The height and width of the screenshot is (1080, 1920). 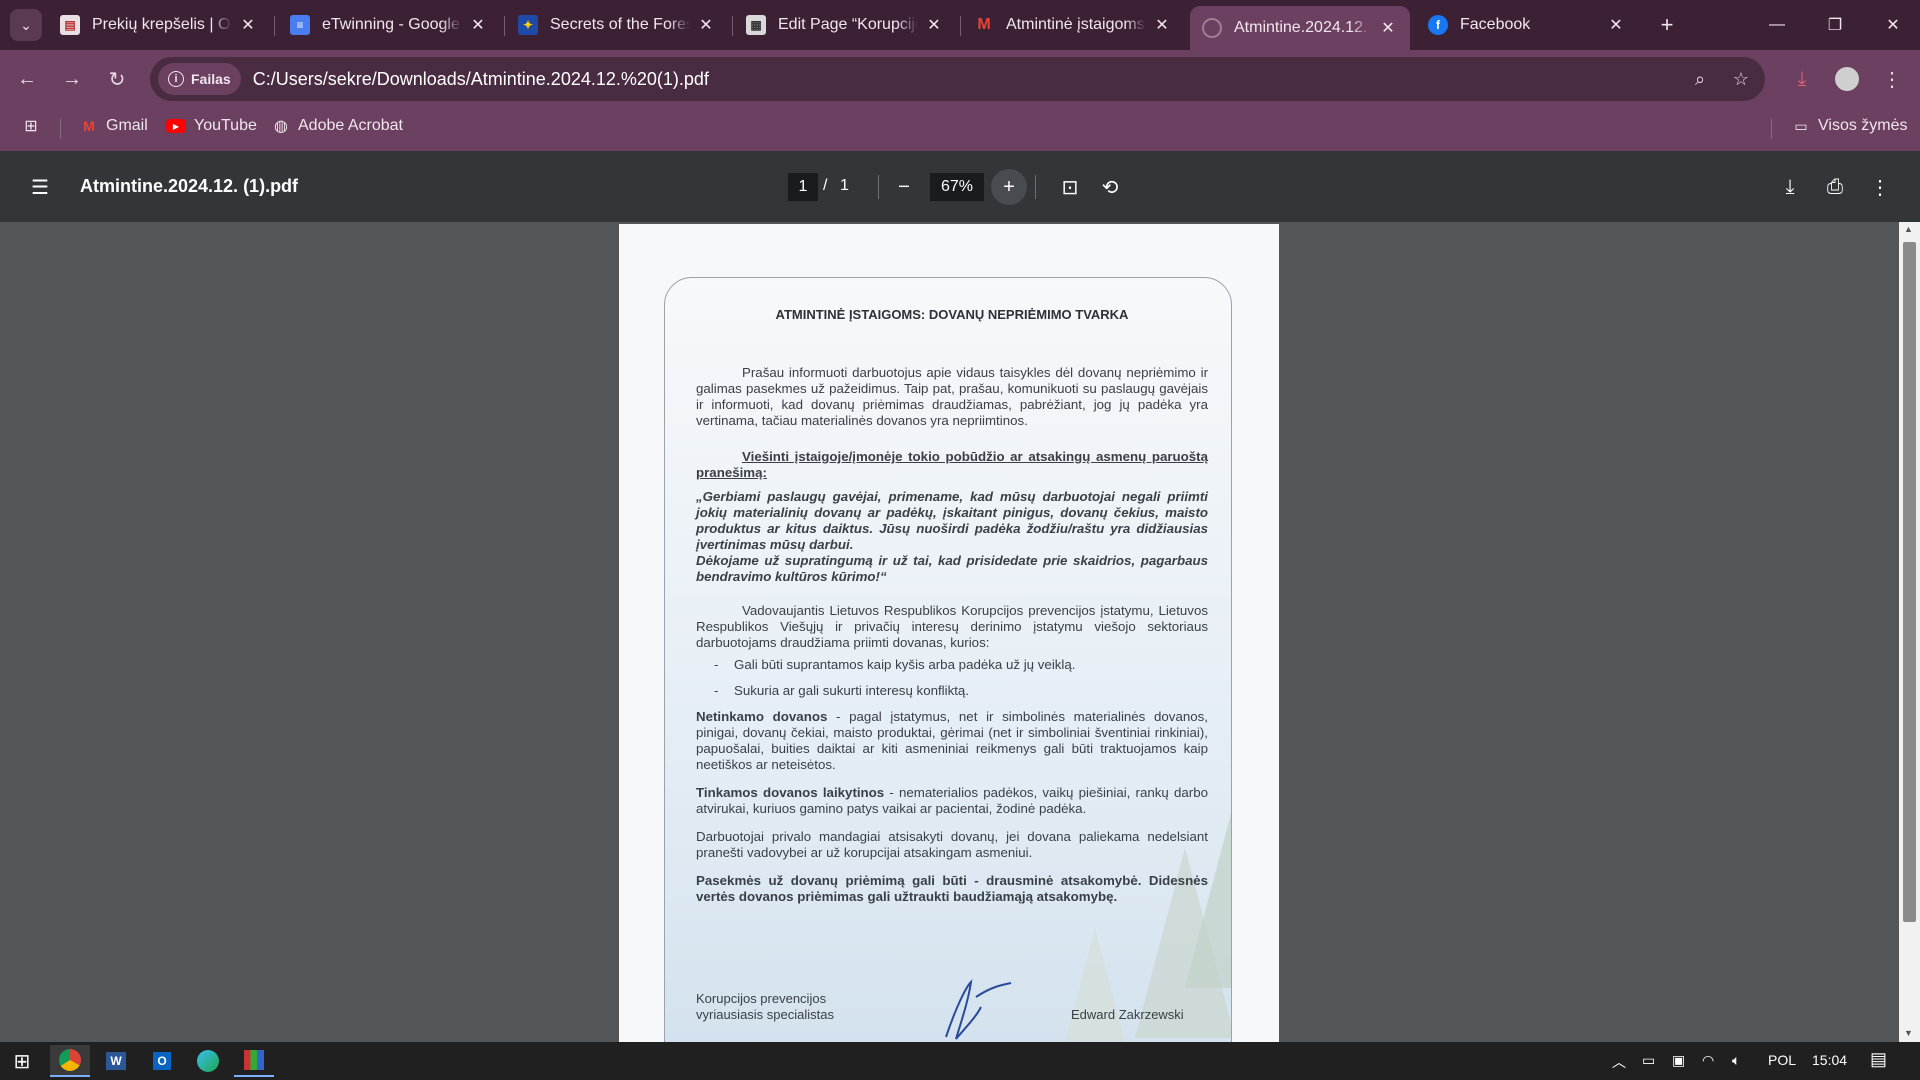 I want to click on taskbar-outlook: O, so click(x=162, y=1061).